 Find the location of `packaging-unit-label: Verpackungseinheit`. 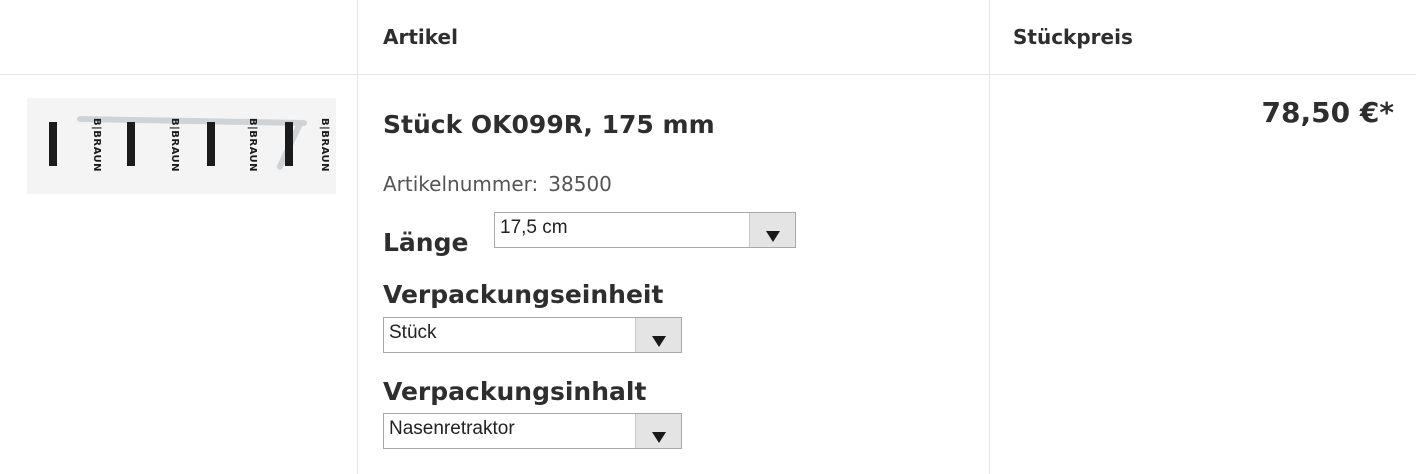

packaging-unit-label: Verpackungseinheit is located at coordinates (523, 294).